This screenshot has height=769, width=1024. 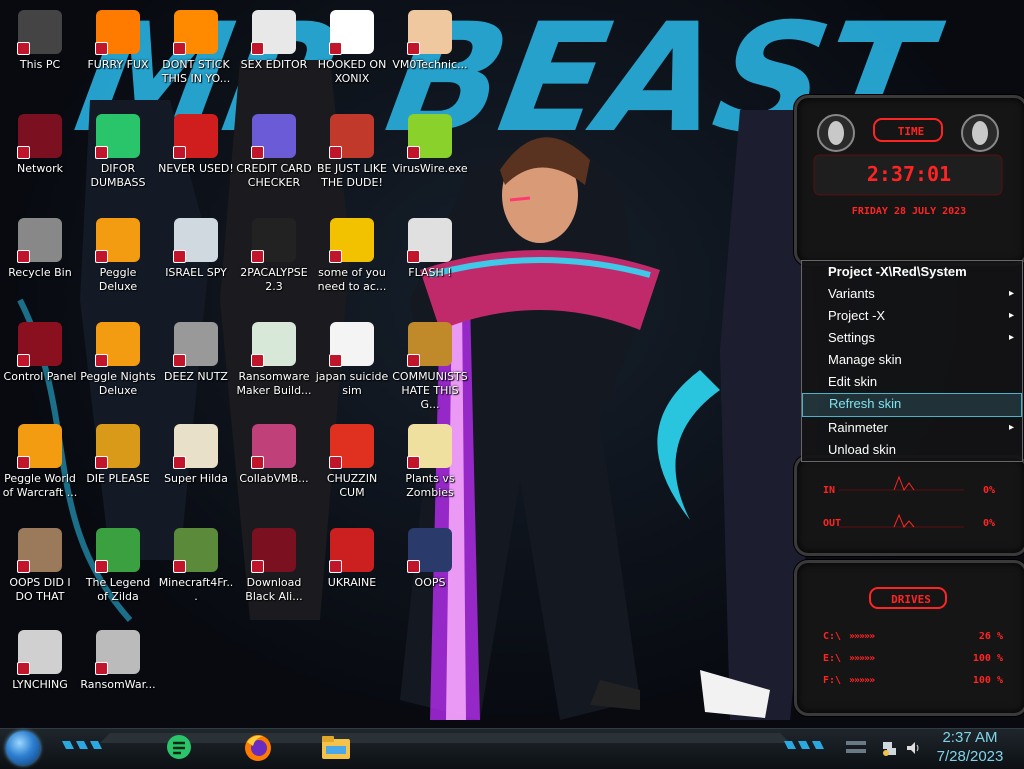 What do you see at coordinates (196, 158) in the screenshot?
I see `desktop-icon: NEVER USED!` at bounding box center [196, 158].